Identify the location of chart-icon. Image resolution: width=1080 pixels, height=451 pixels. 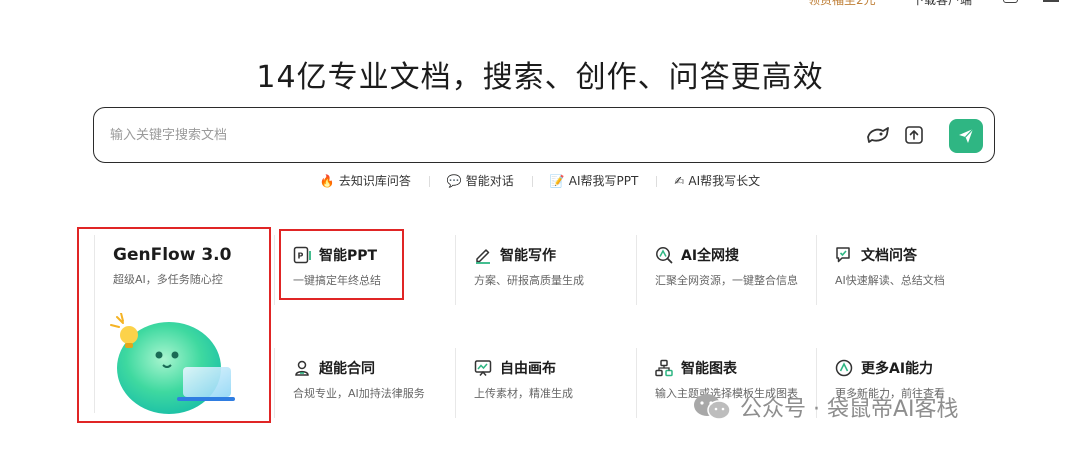
(664, 368).